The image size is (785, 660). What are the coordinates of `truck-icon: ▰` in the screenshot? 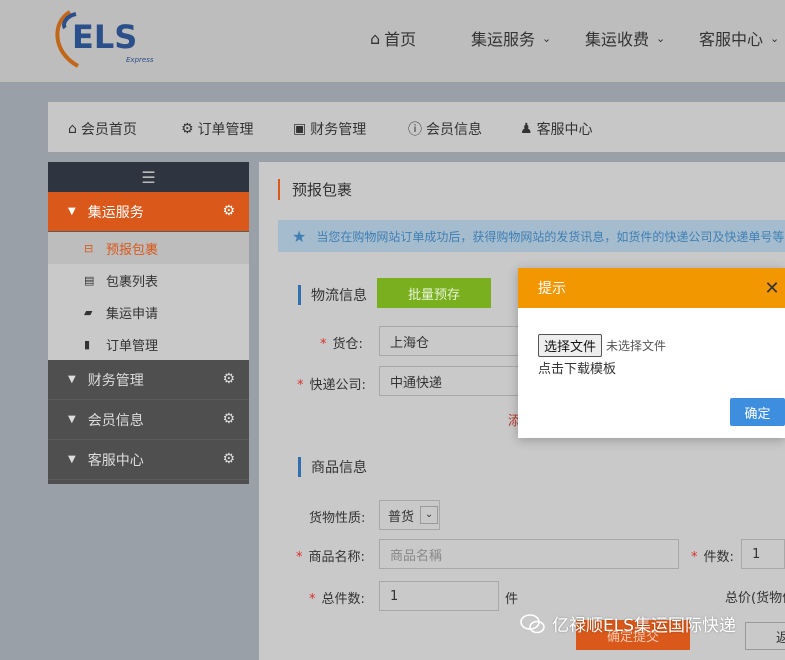 It's located at (88, 312).